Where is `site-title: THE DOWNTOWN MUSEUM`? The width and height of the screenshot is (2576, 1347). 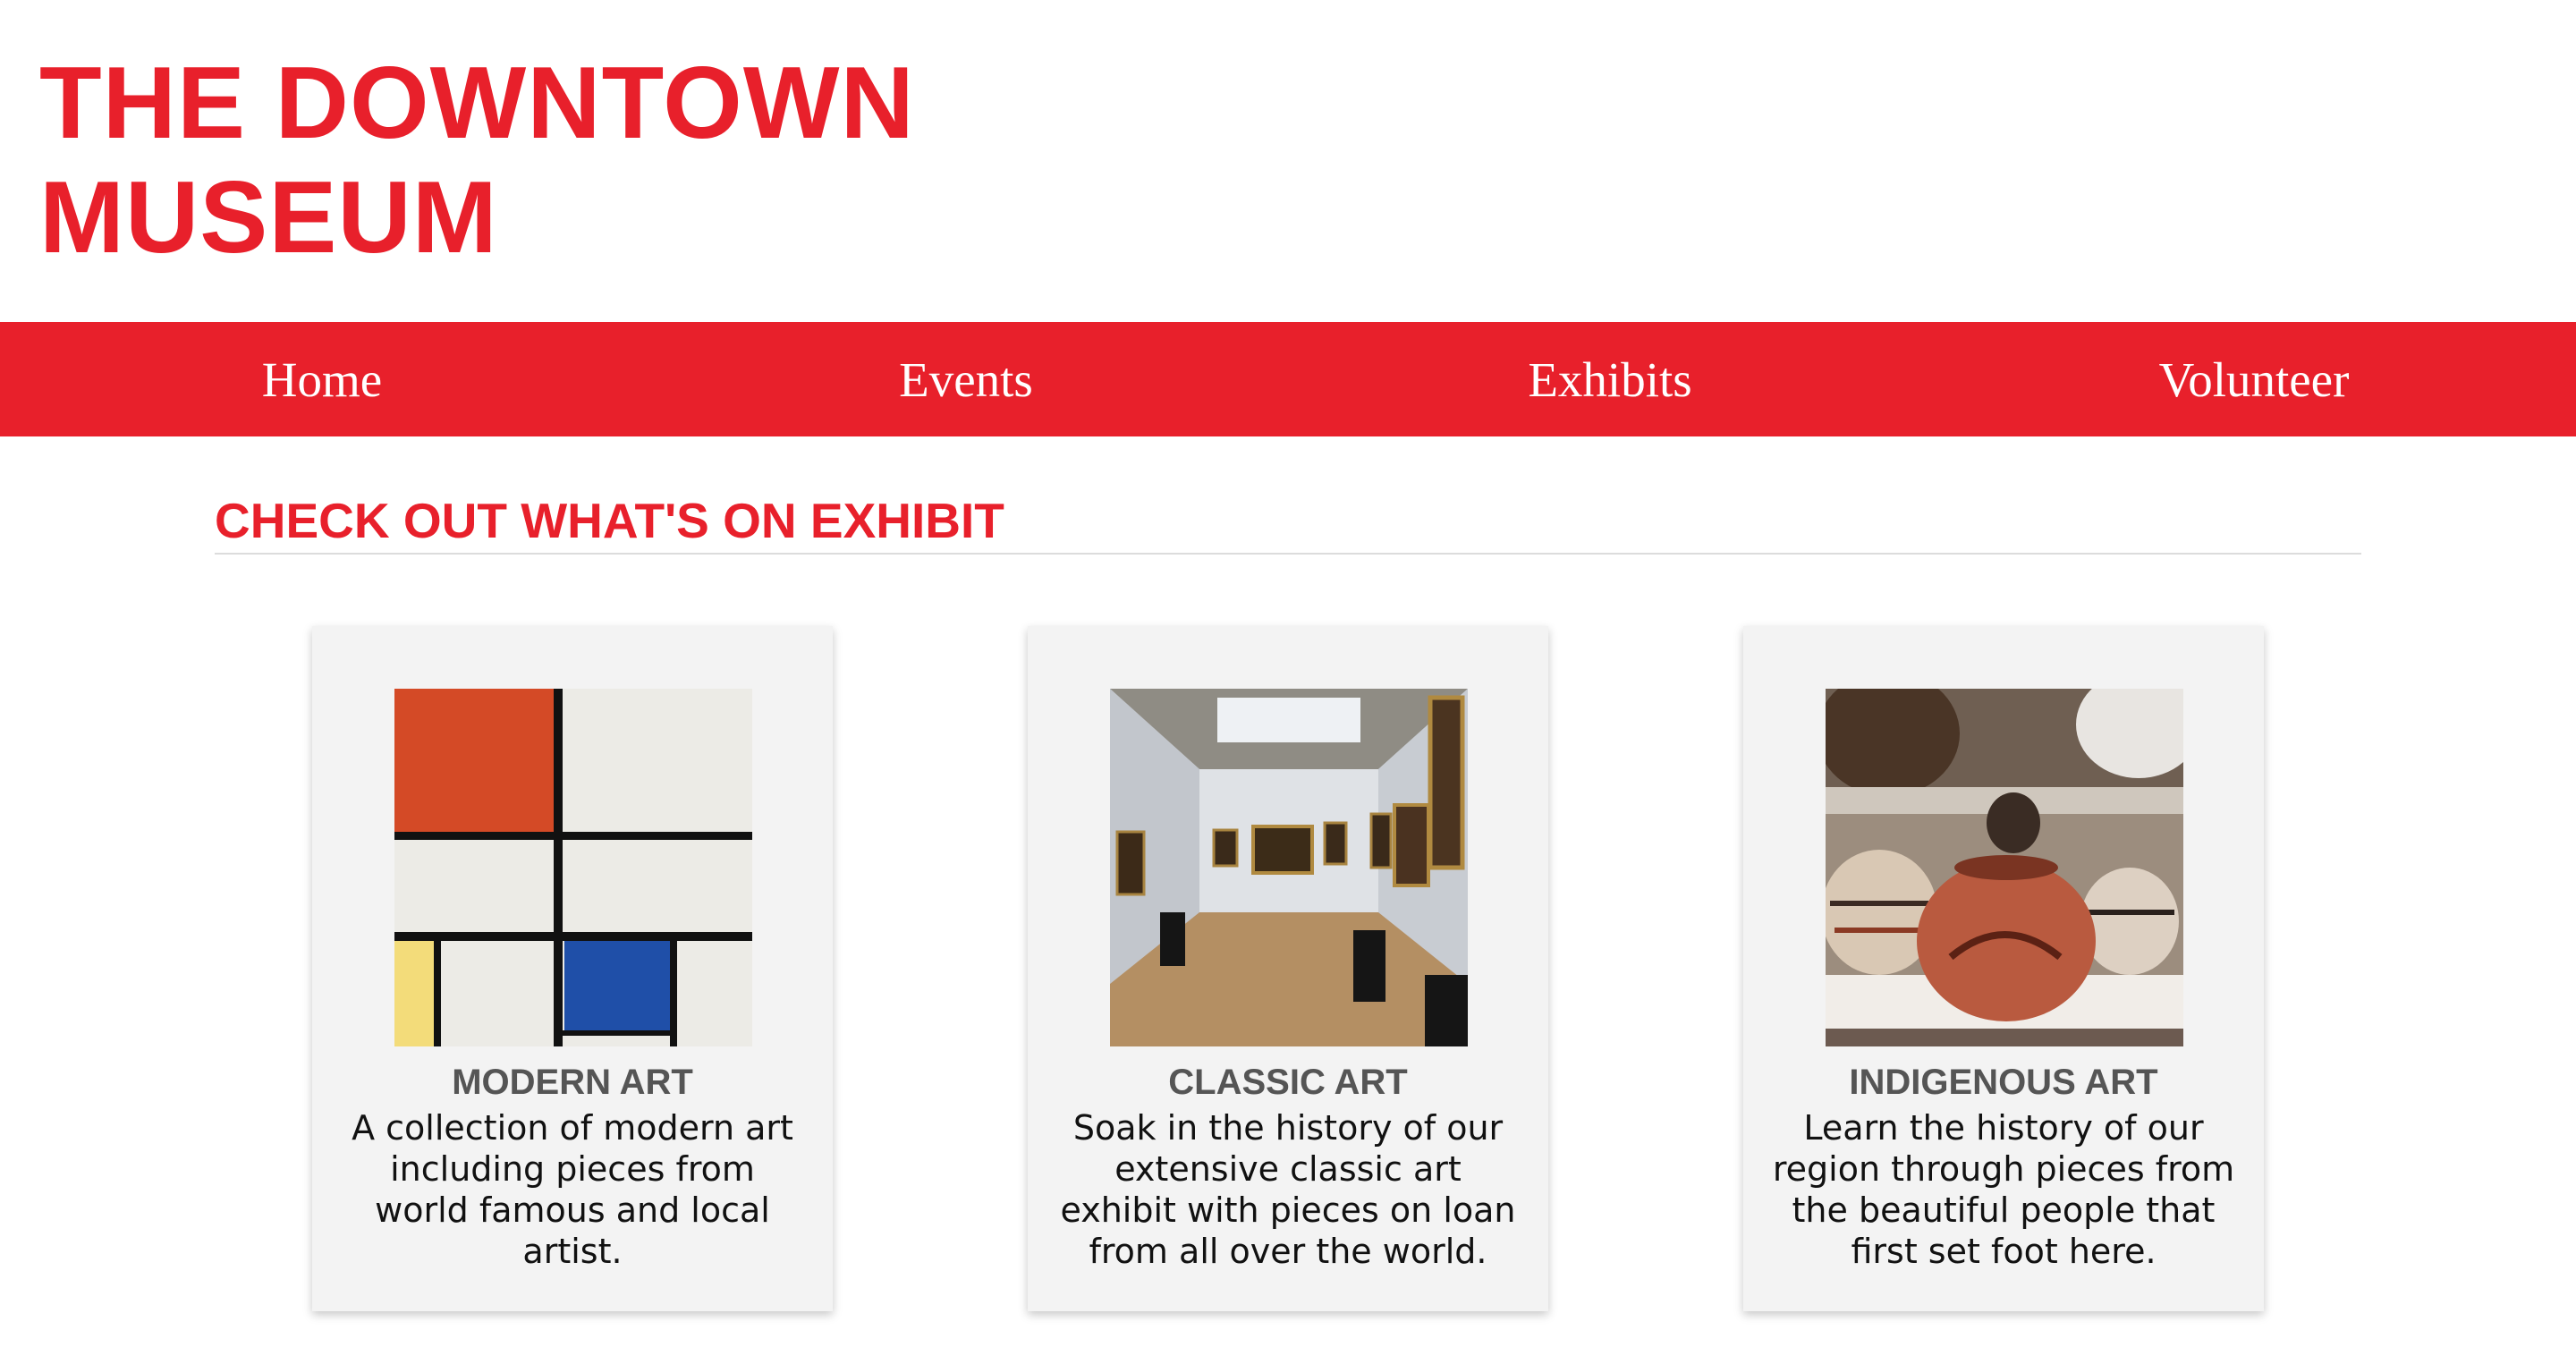 site-title: THE DOWNTOWN MUSEUM is located at coordinates (576, 161).